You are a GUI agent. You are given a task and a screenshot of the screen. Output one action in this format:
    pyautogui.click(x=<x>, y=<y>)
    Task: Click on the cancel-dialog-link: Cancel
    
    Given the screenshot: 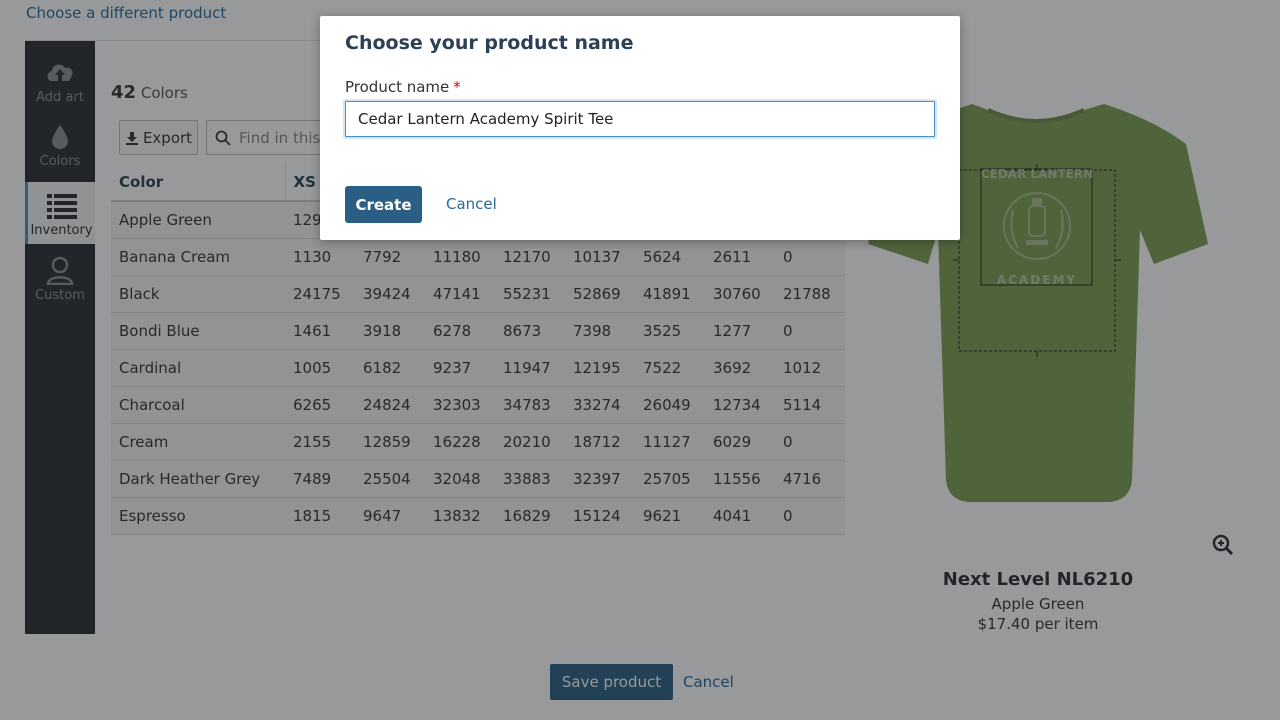 What is the action you would take?
    pyautogui.click(x=471, y=204)
    